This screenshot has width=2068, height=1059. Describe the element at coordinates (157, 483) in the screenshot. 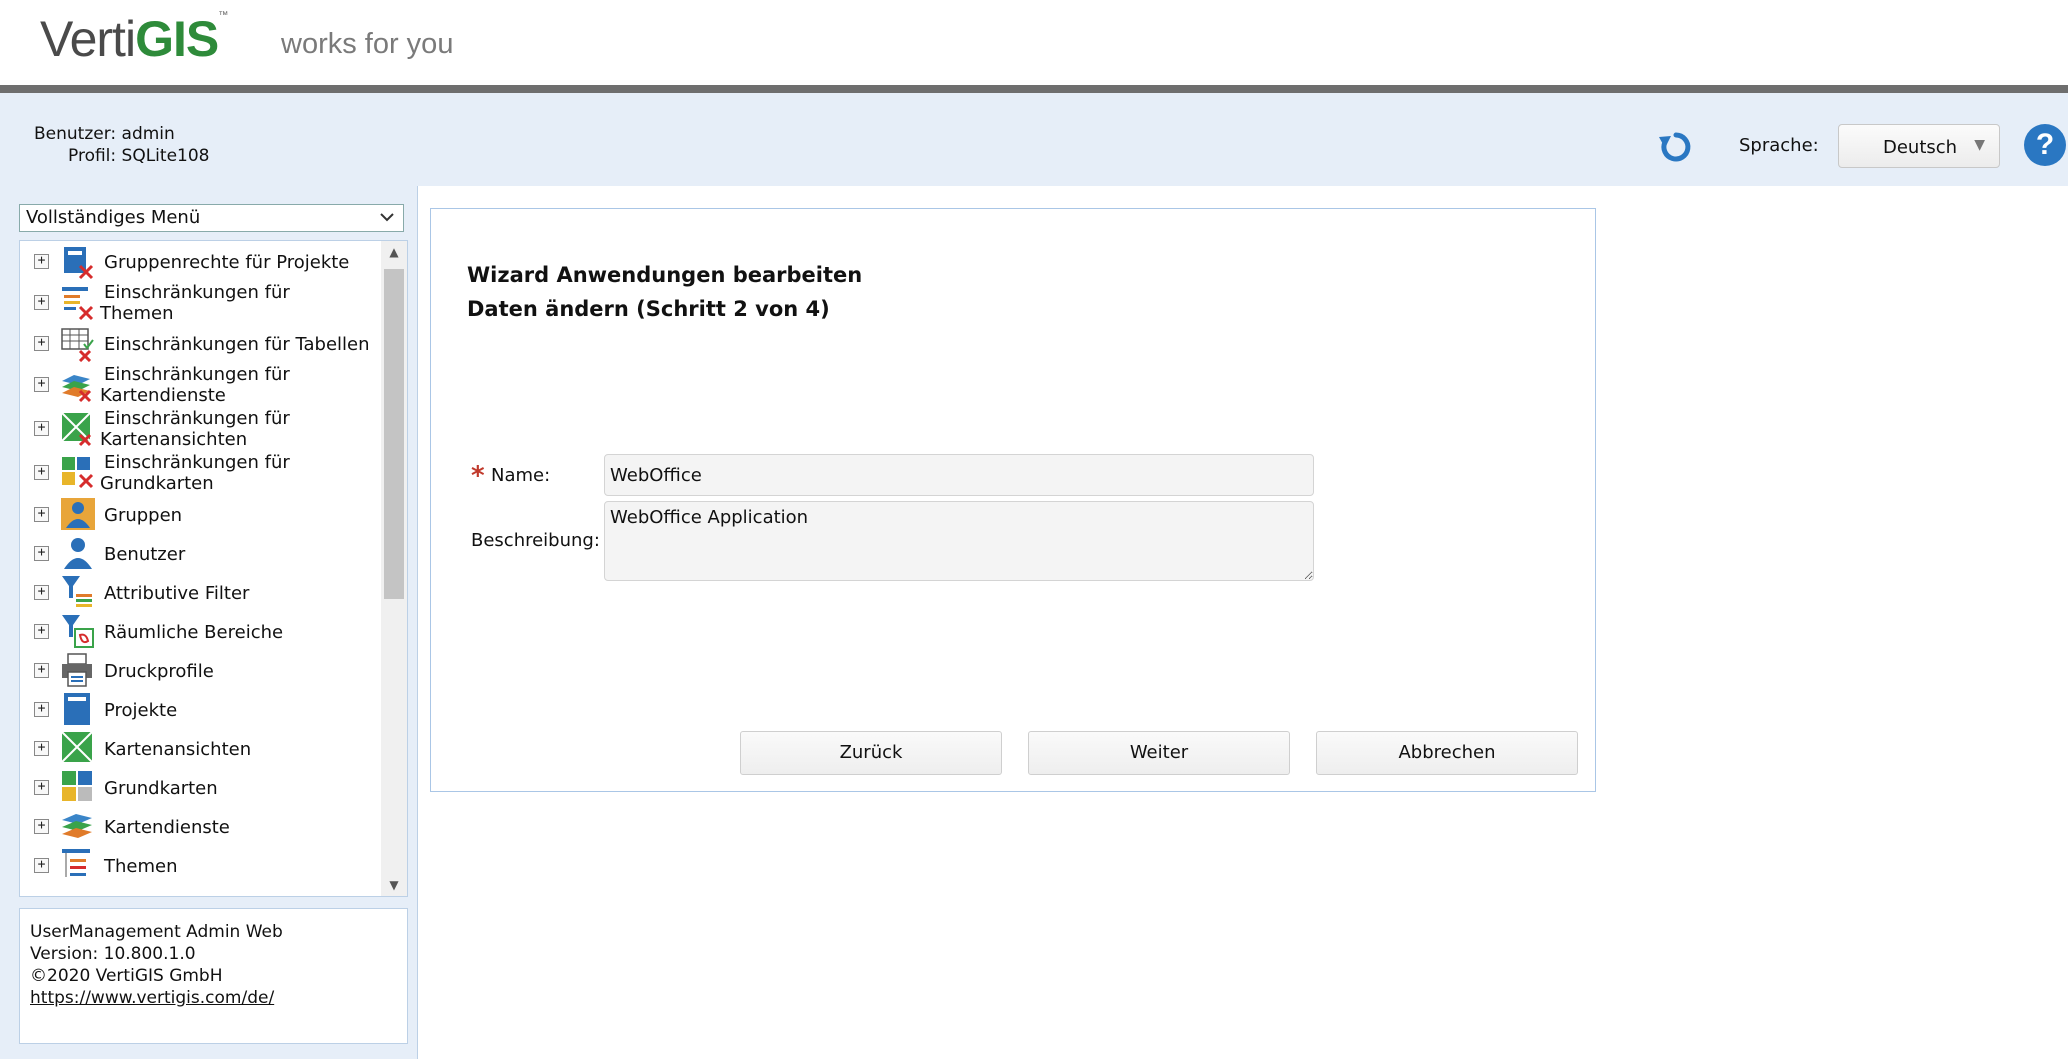

I see `tree-item-label-cont: Grundkarten` at that location.